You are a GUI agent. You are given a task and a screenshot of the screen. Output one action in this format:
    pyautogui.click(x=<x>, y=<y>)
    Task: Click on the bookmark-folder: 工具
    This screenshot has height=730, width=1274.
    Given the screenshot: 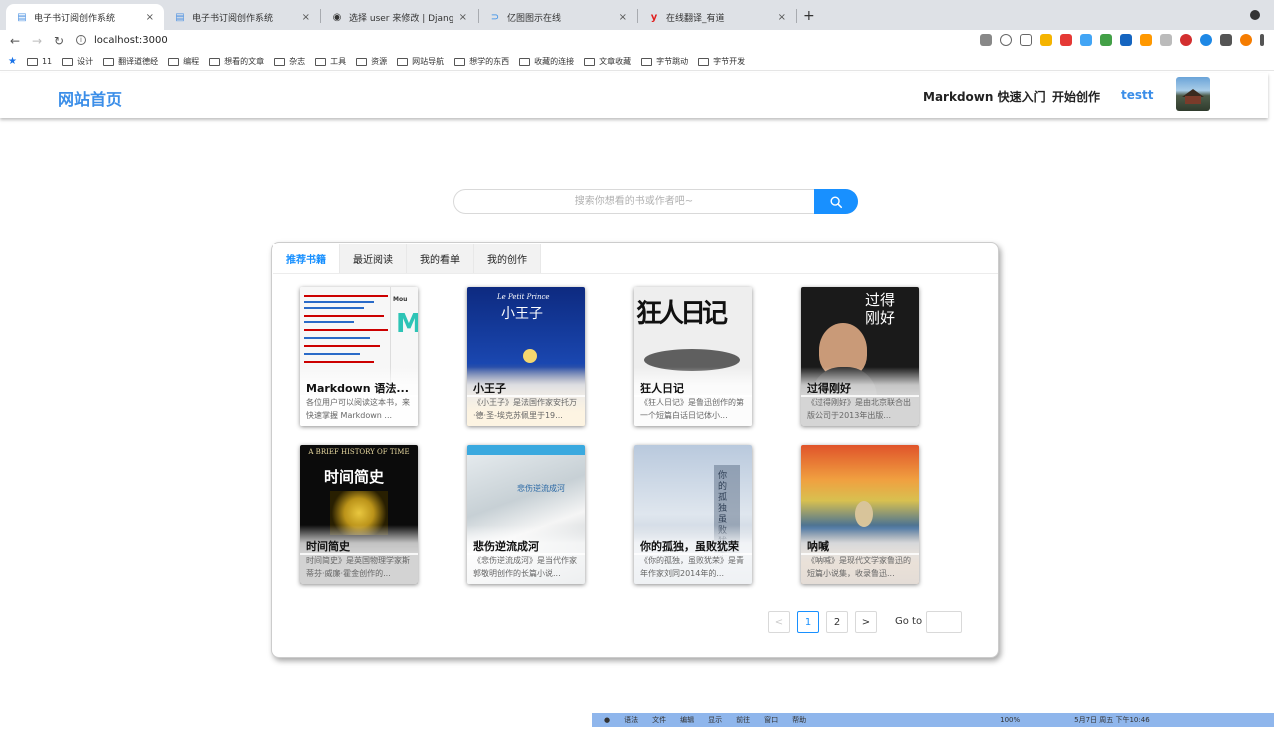 What is the action you would take?
    pyautogui.click(x=330, y=61)
    